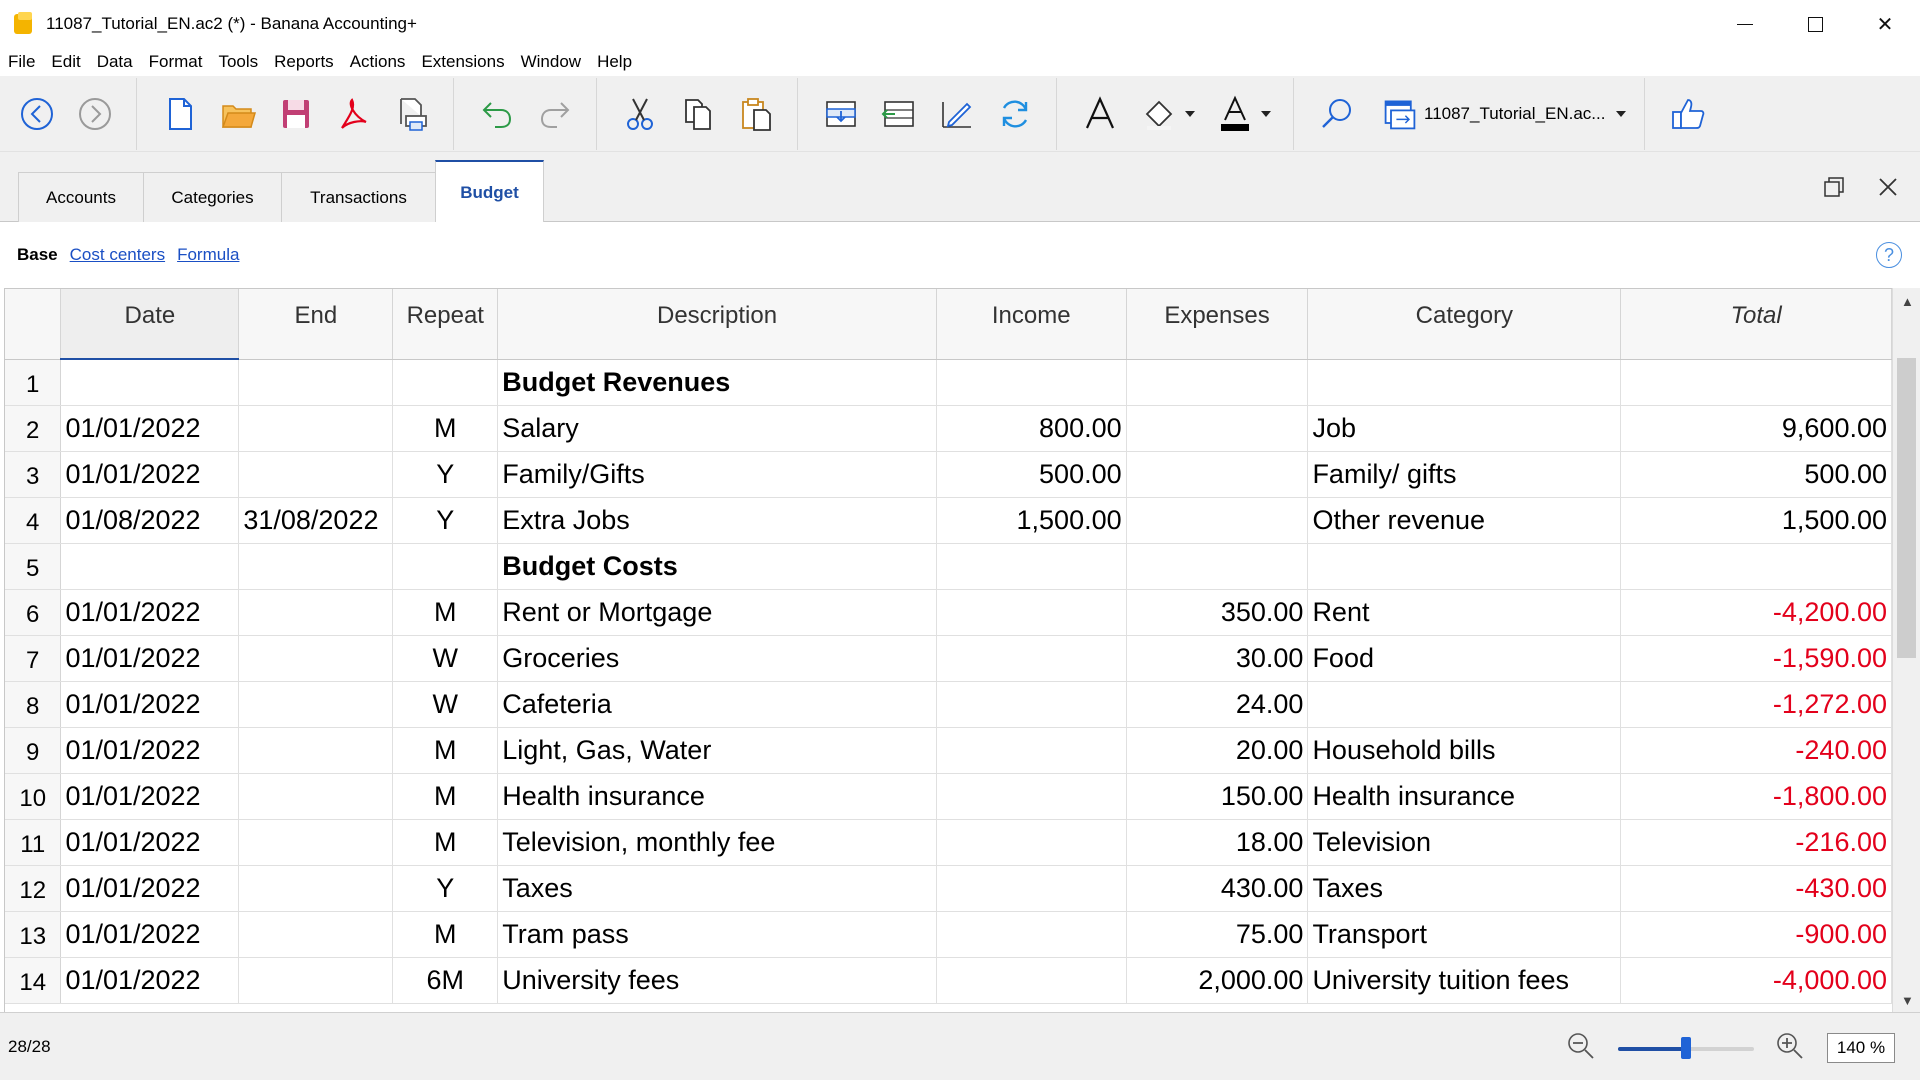 This screenshot has height=1080, width=1920. I want to click on cell-total: -1,272.00, so click(1756, 704).